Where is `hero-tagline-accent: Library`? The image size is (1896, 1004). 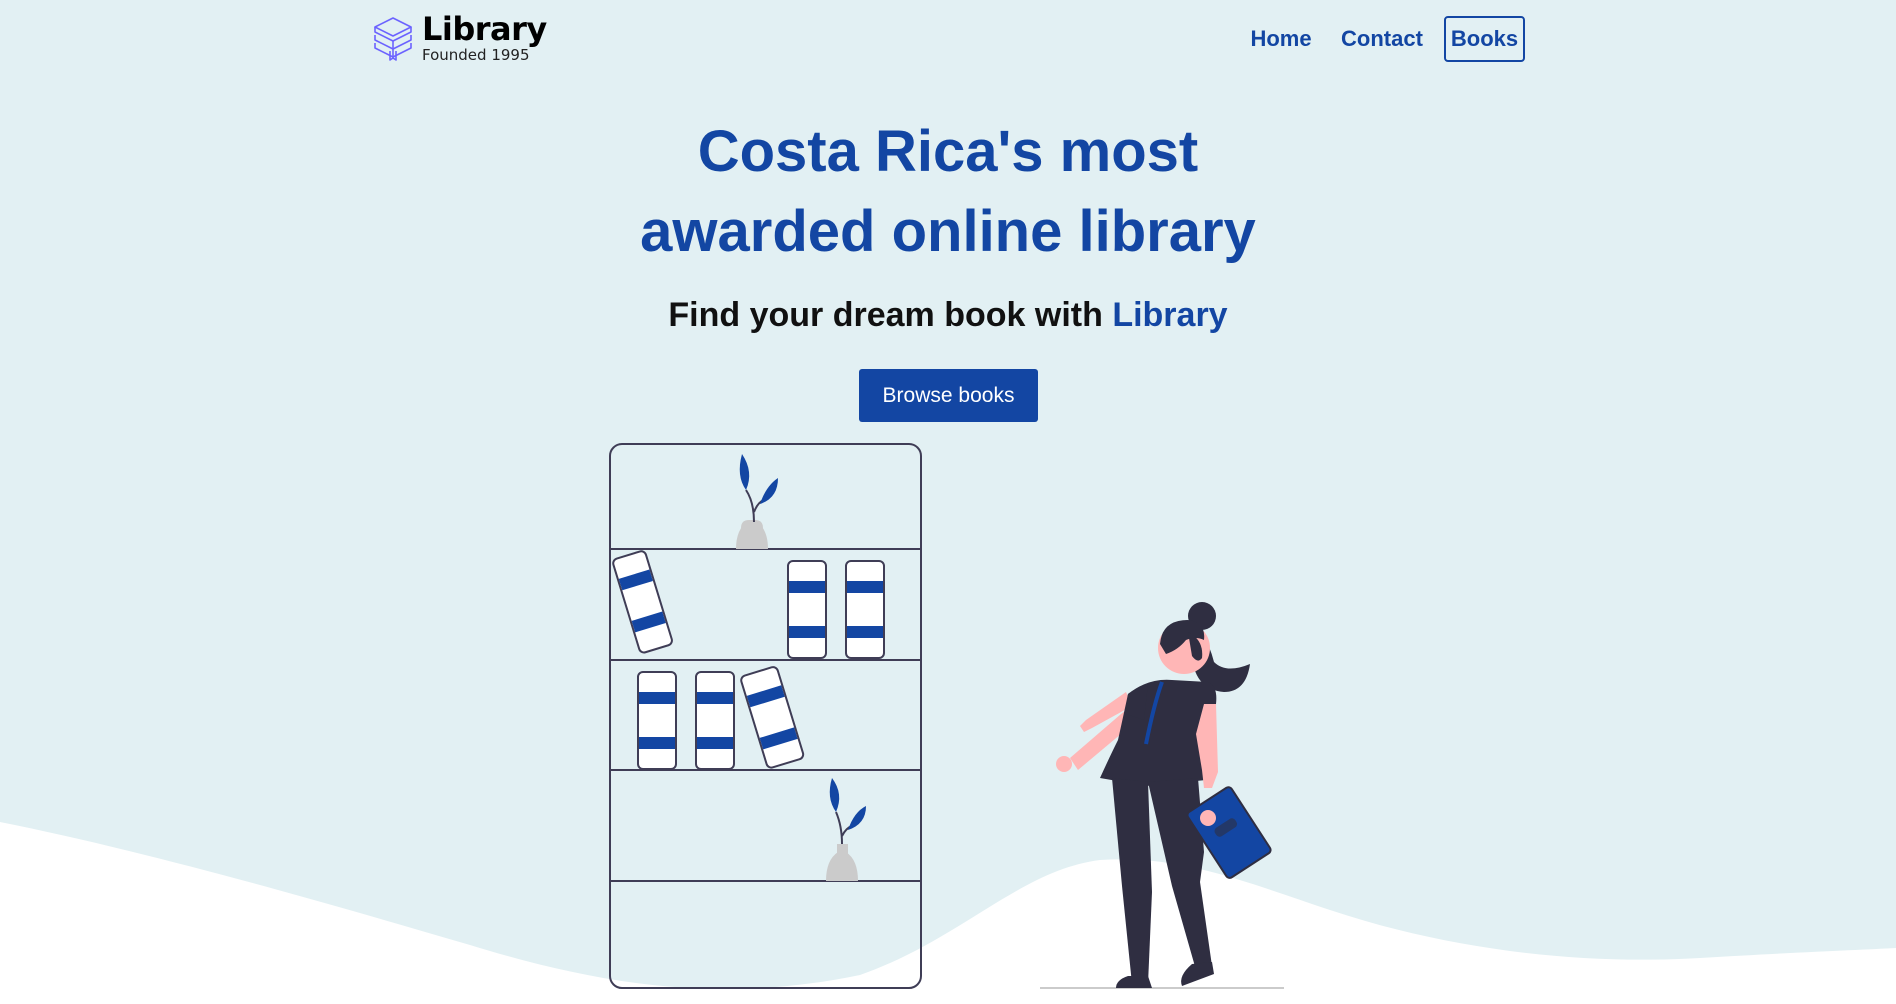 hero-tagline-accent: Library is located at coordinates (1170, 315).